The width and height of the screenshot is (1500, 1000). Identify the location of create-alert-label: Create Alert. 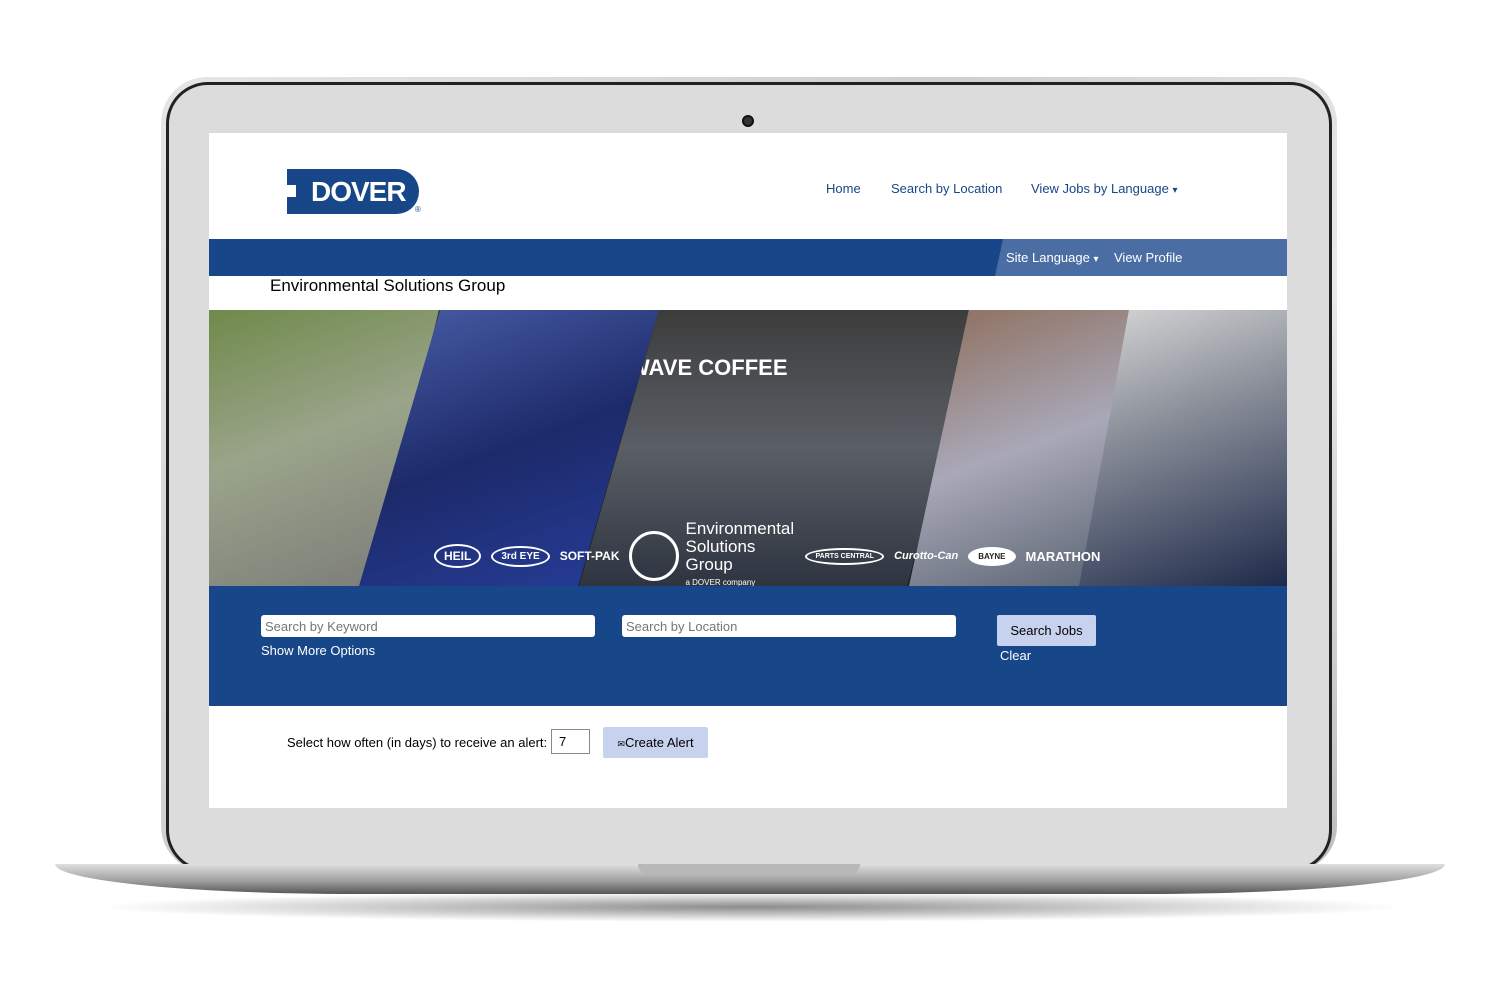
(659, 742).